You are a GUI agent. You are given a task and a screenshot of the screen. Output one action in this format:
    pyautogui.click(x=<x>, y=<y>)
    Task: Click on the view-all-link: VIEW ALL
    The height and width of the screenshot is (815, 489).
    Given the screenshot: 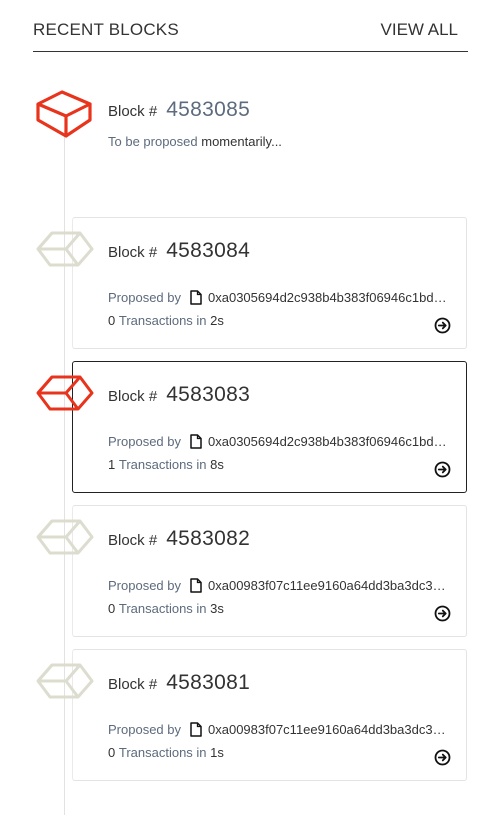 What is the action you would take?
    pyautogui.click(x=419, y=30)
    